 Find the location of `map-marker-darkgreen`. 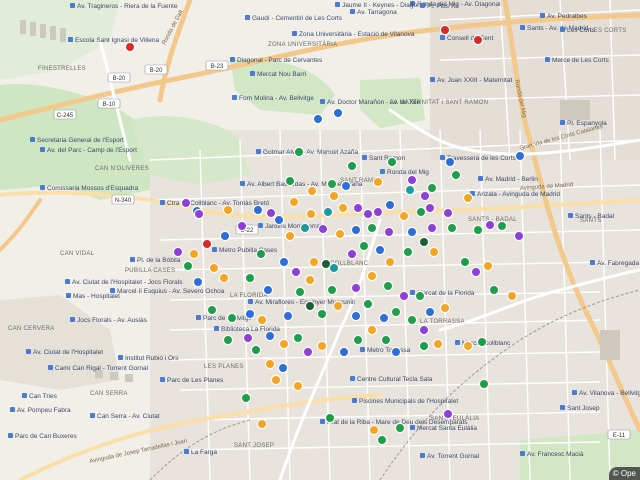

map-marker-darkgreen is located at coordinates (424, 242).